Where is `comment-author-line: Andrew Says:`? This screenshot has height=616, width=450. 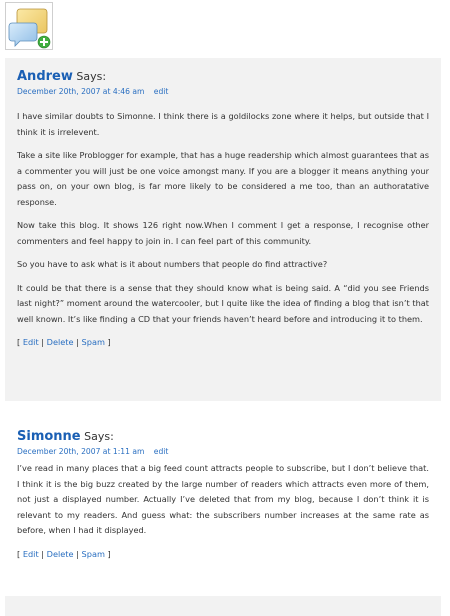 comment-author-line: Andrew Says: is located at coordinates (61, 76).